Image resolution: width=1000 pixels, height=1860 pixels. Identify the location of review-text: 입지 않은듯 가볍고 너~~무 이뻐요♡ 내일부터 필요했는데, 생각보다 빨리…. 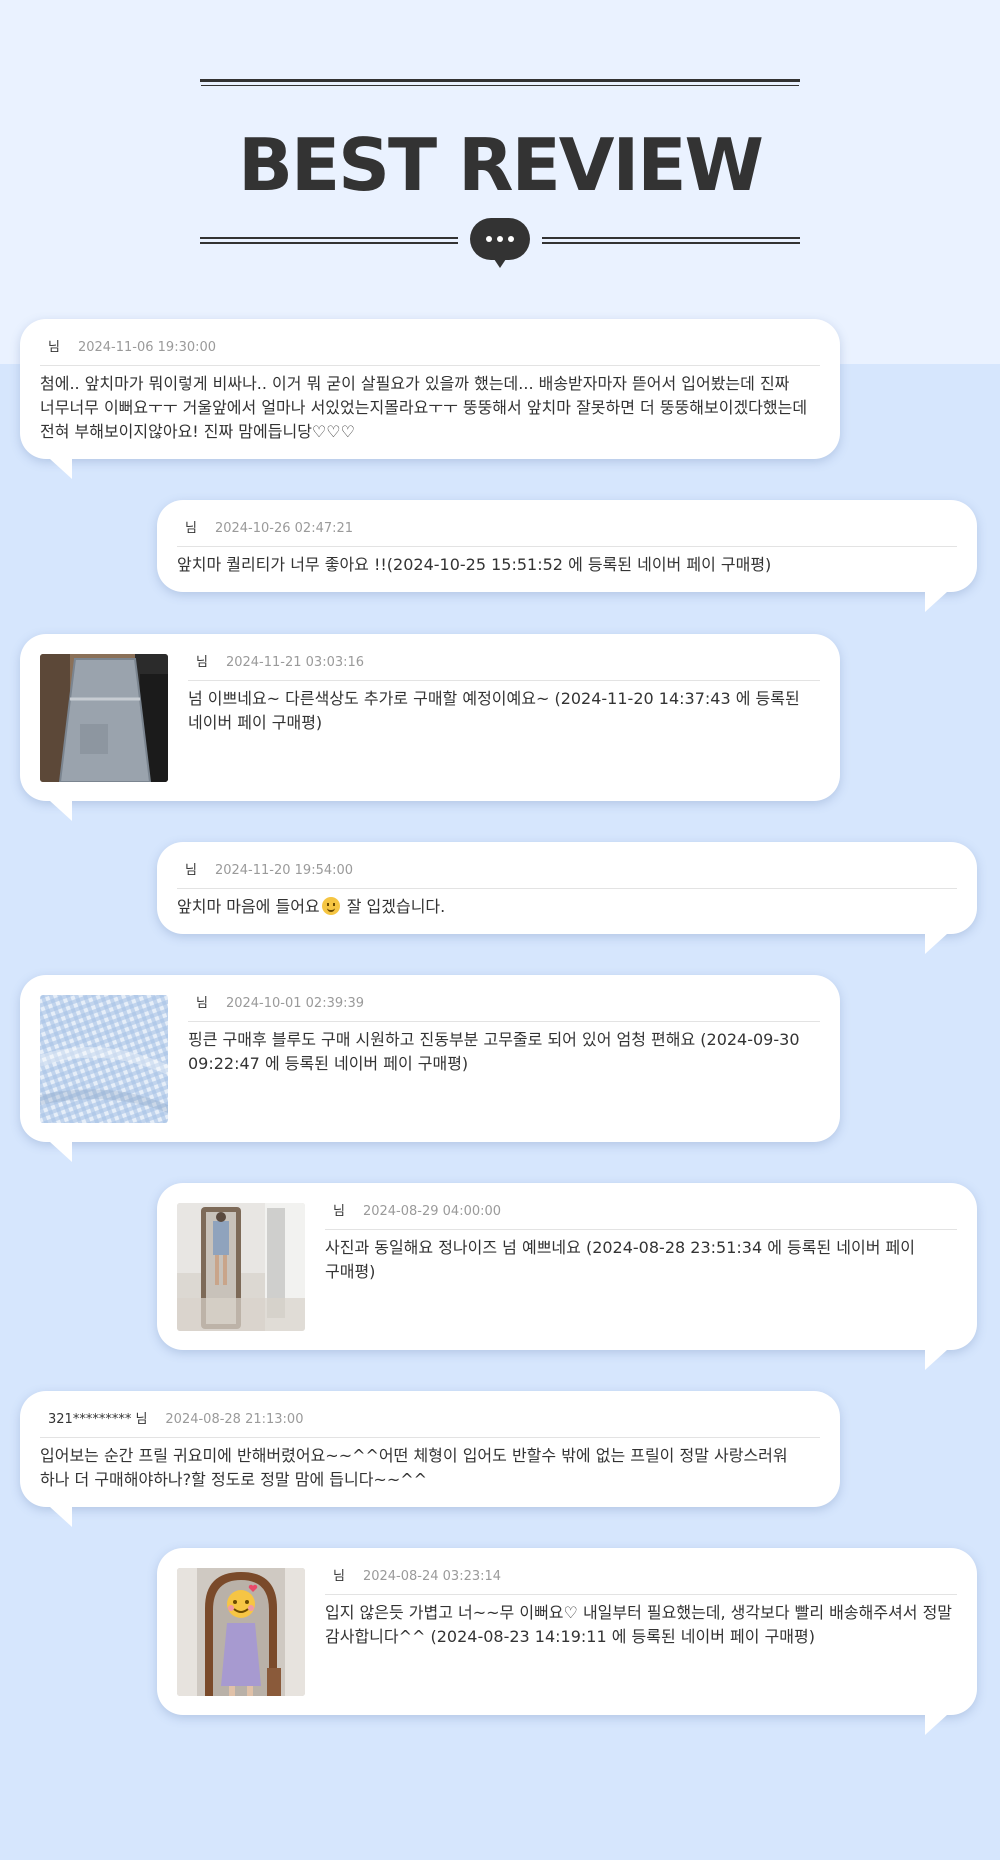
(639, 1624).